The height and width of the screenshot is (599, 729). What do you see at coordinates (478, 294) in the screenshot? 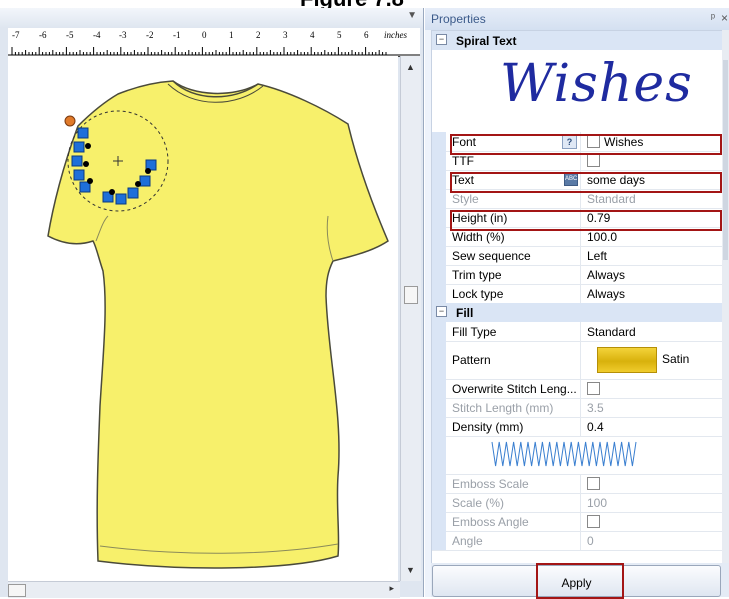
I see `property-name: Lock type` at bounding box center [478, 294].